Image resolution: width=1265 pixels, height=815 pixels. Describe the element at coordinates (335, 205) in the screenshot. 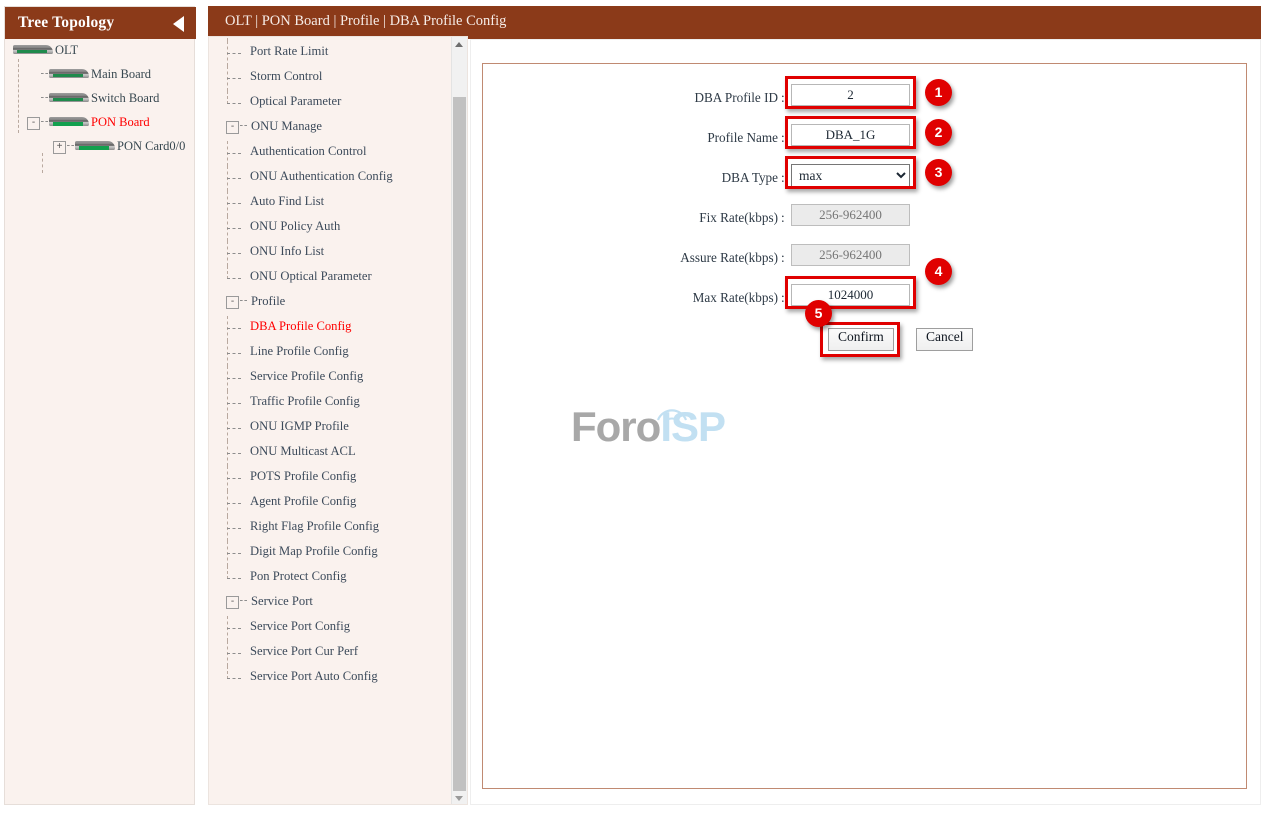

I see `menu-item: Auto Find List` at that location.